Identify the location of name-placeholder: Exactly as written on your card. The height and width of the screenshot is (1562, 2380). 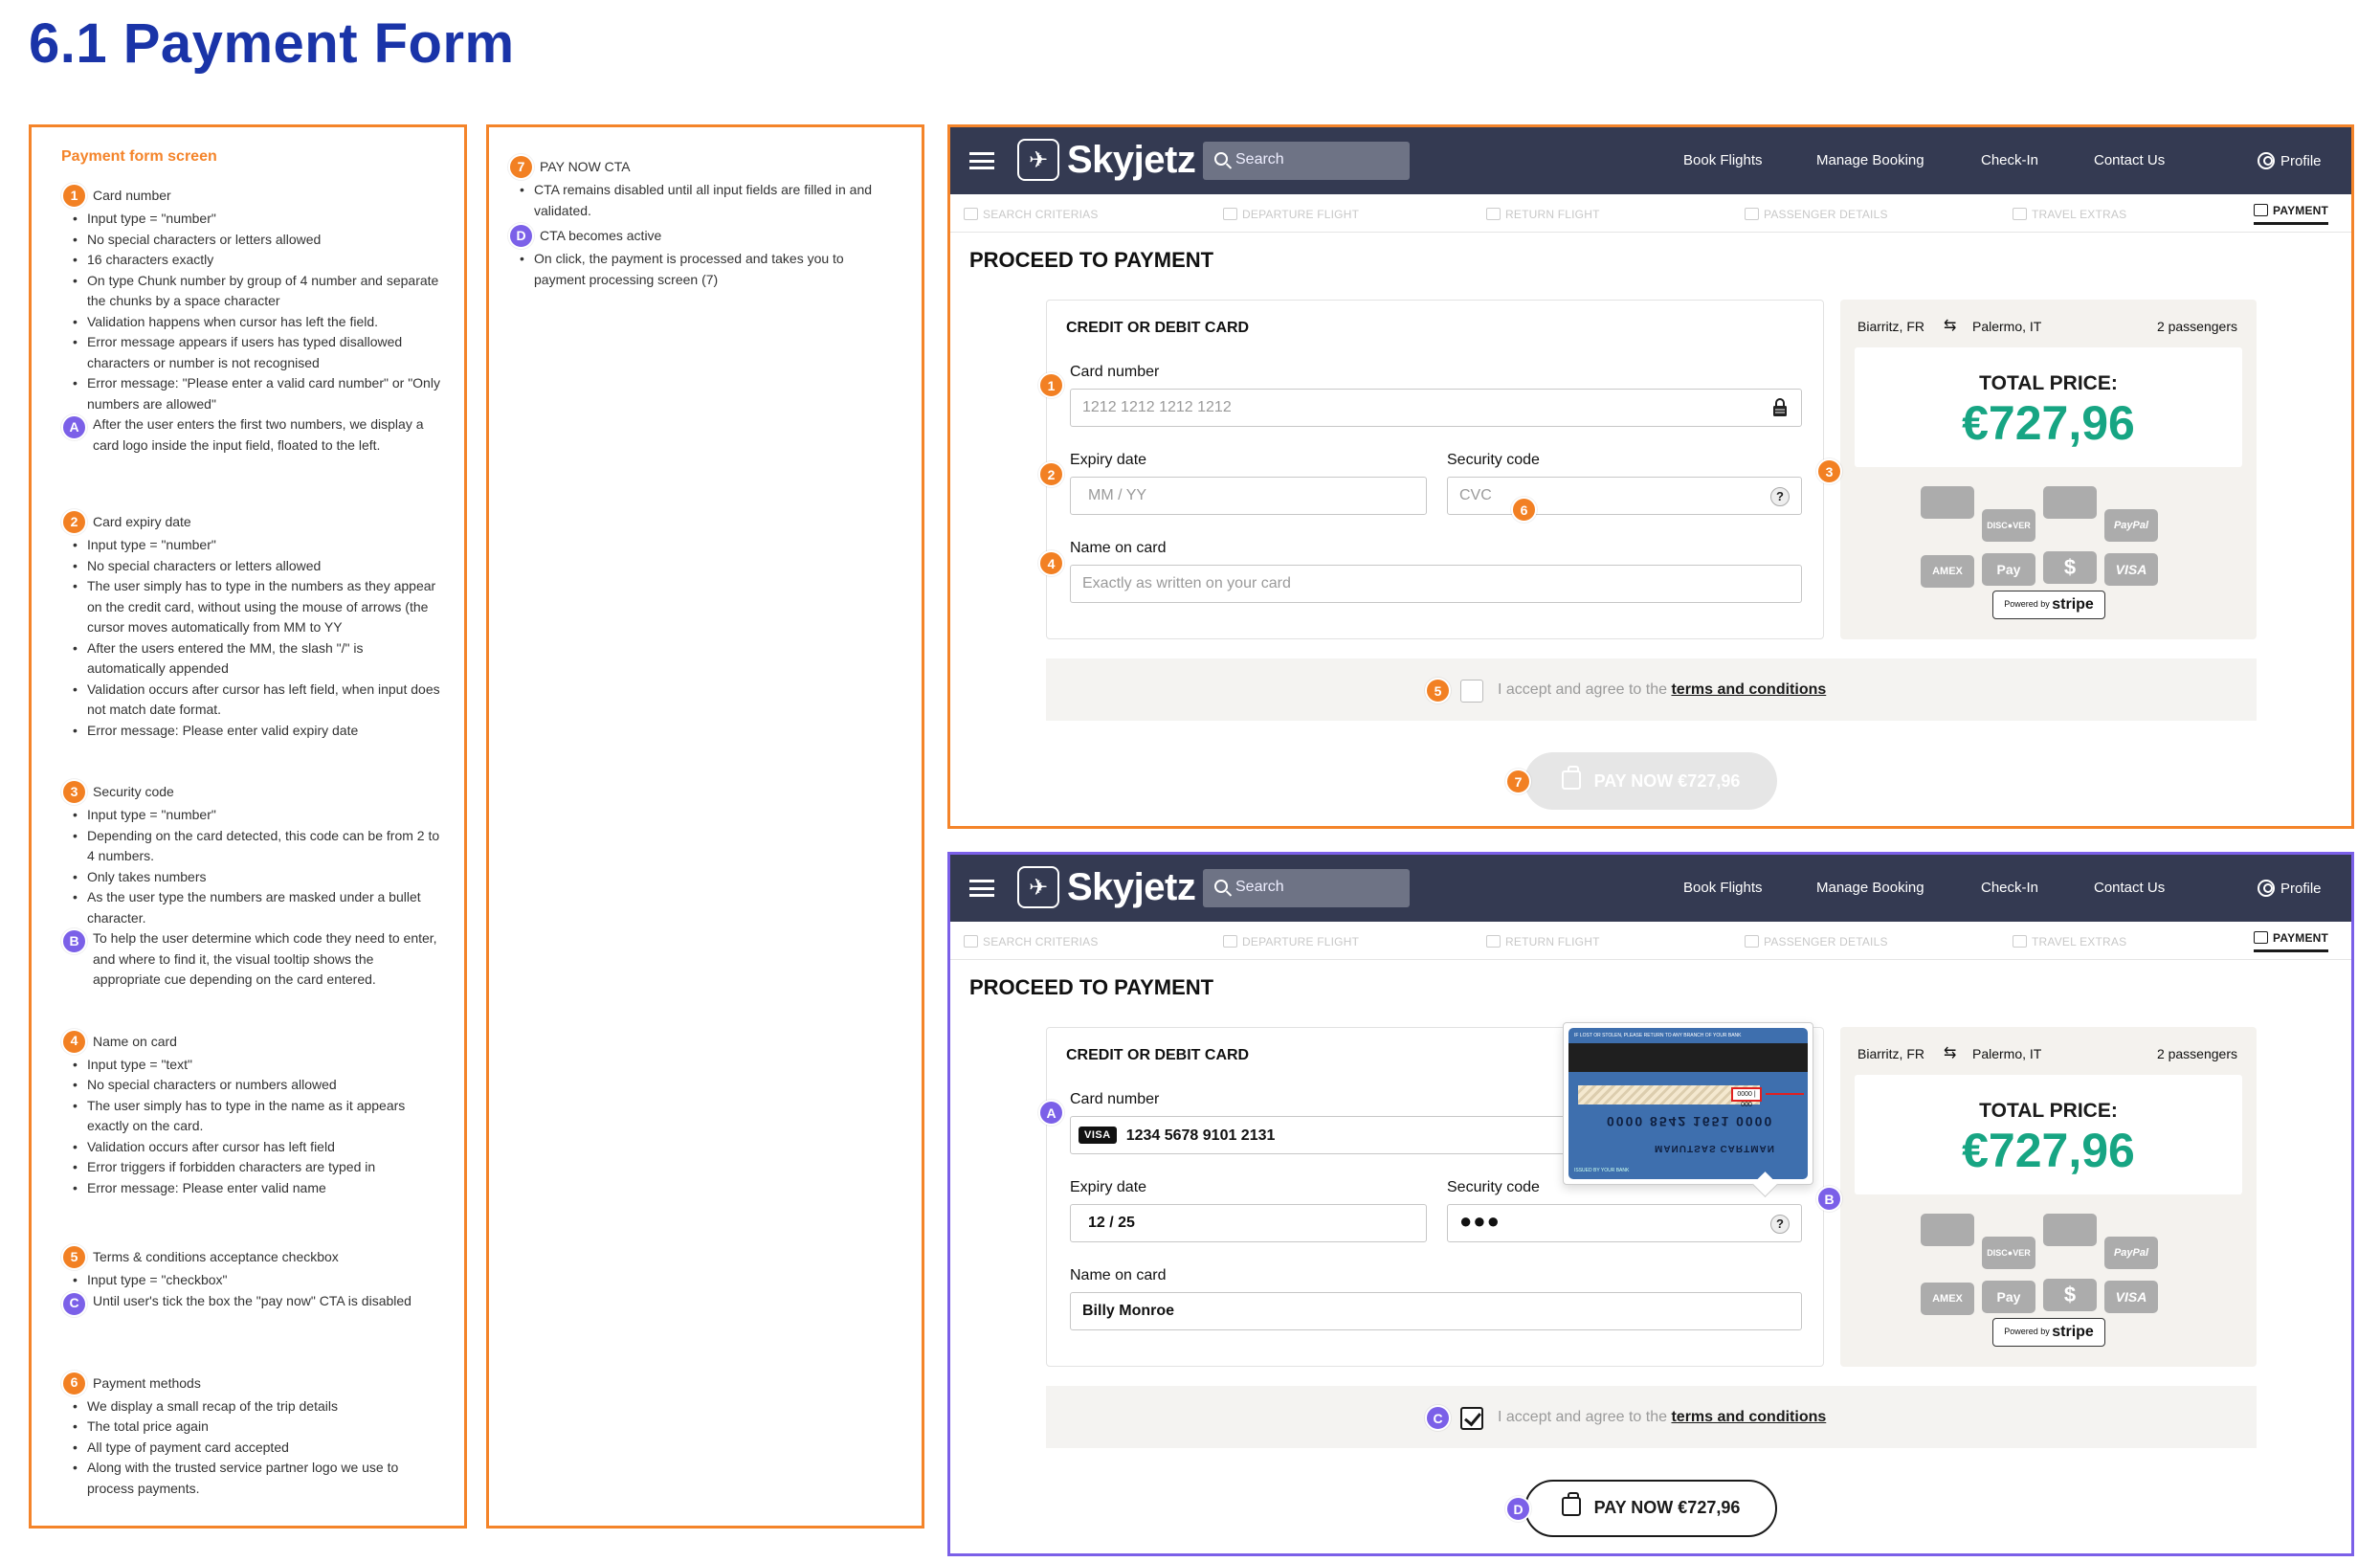
(1186, 583).